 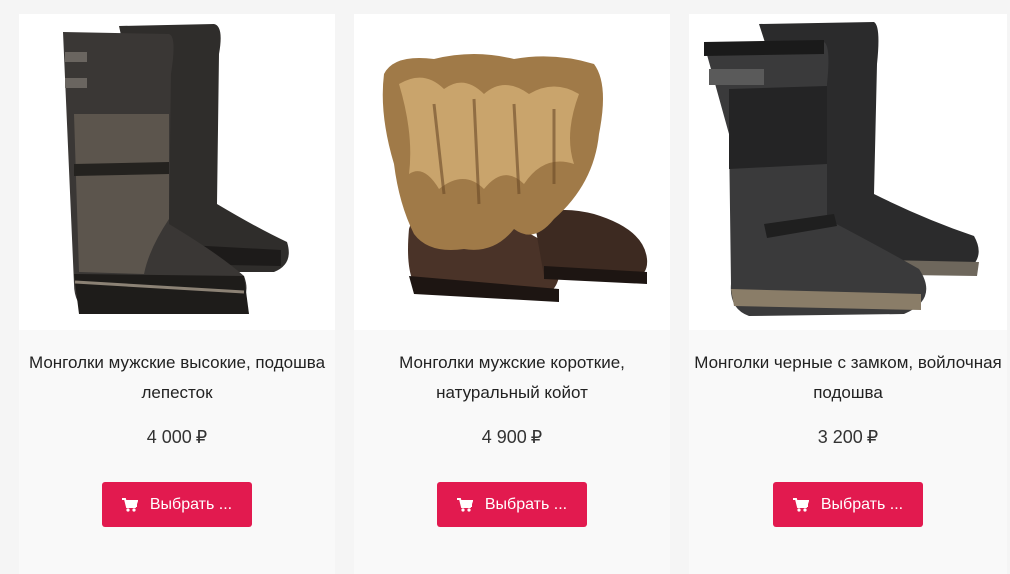 I want to click on price-value: 4 900, so click(x=504, y=437).